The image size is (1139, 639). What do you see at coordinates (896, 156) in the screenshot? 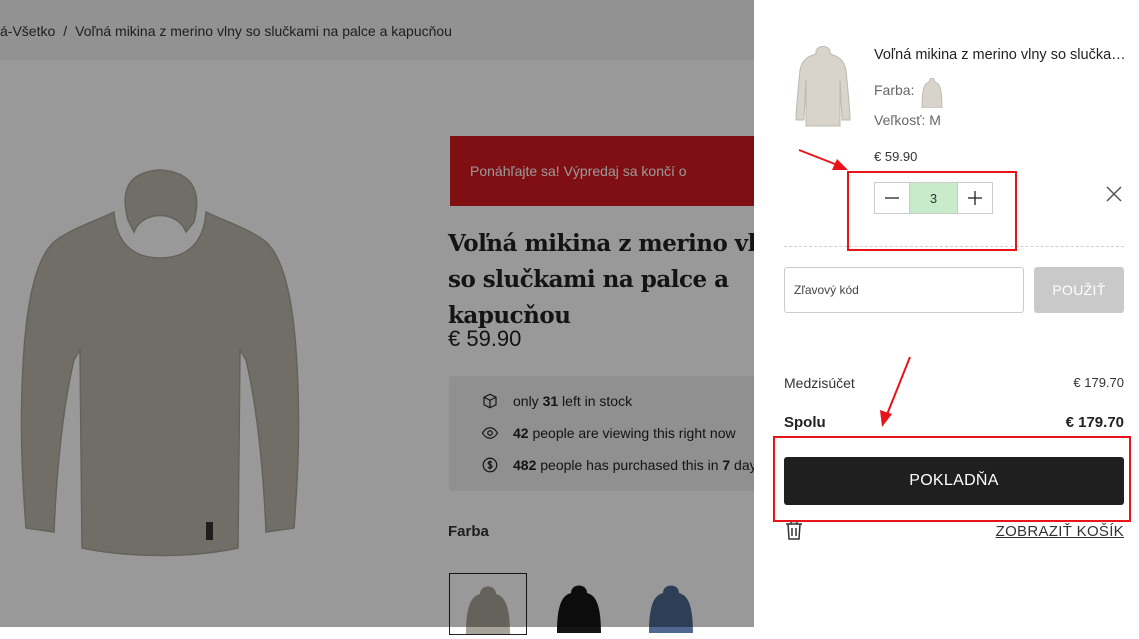
I see `cart-item-price: € 59.90` at bounding box center [896, 156].